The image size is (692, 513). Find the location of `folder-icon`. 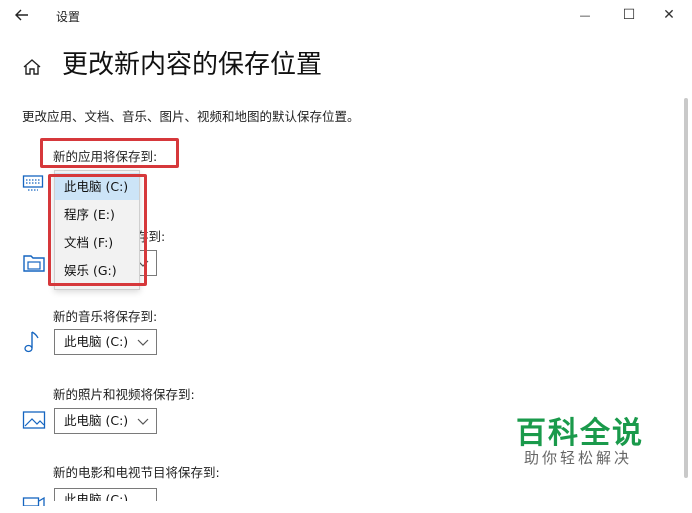

folder-icon is located at coordinates (34, 263).